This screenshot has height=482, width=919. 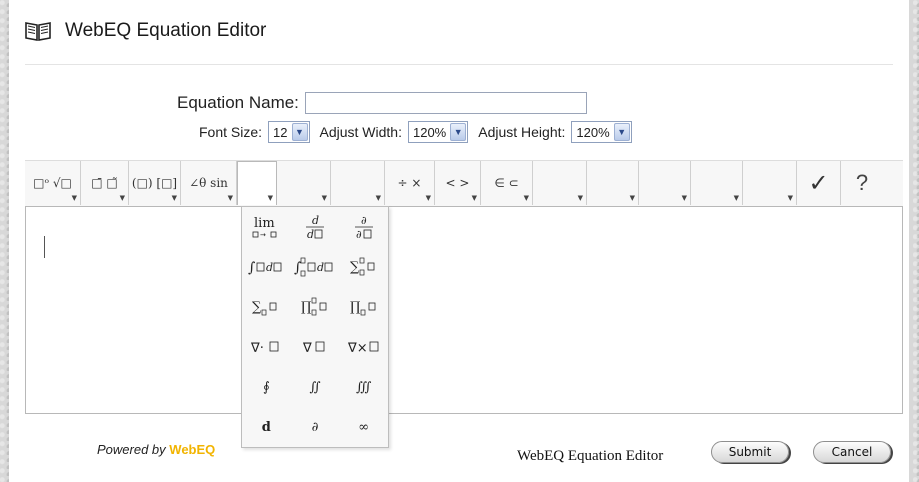 I want to click on divergence-icon: ∇·, so click(x=264, y=348).